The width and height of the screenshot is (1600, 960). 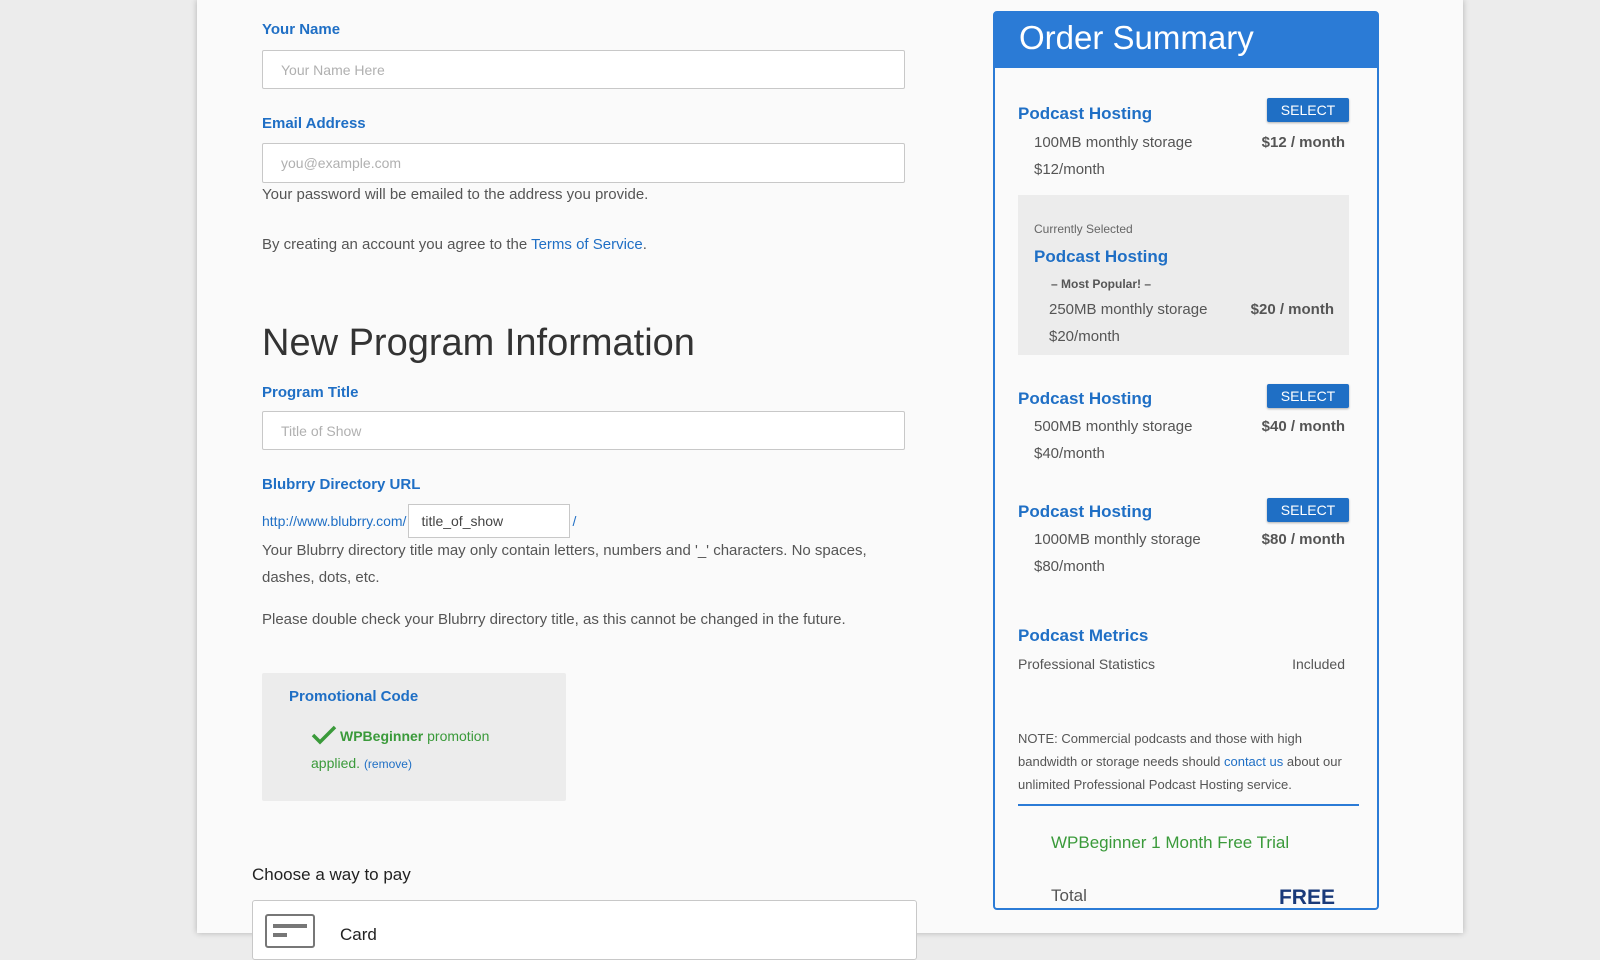 I want to click on plan-4-sub: $80/month, so click(x=1069, y=566).